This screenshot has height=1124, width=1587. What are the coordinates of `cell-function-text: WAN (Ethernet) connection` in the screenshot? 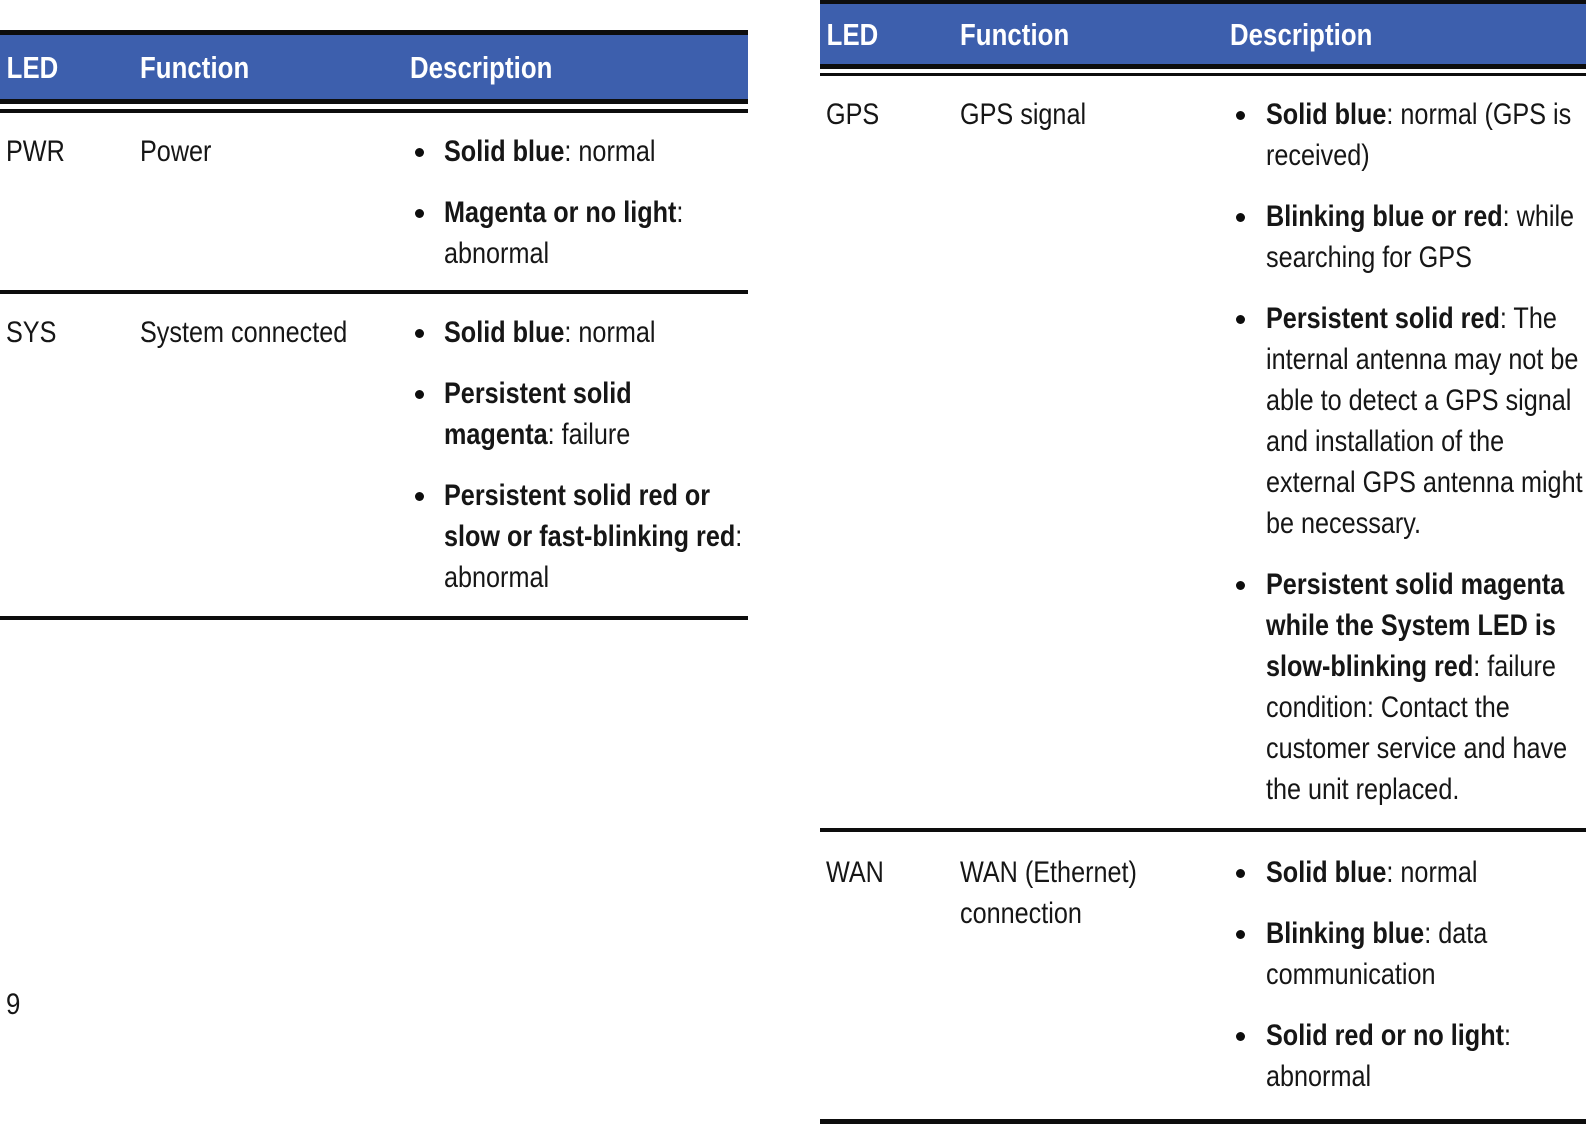 It's located at (1048, 893).